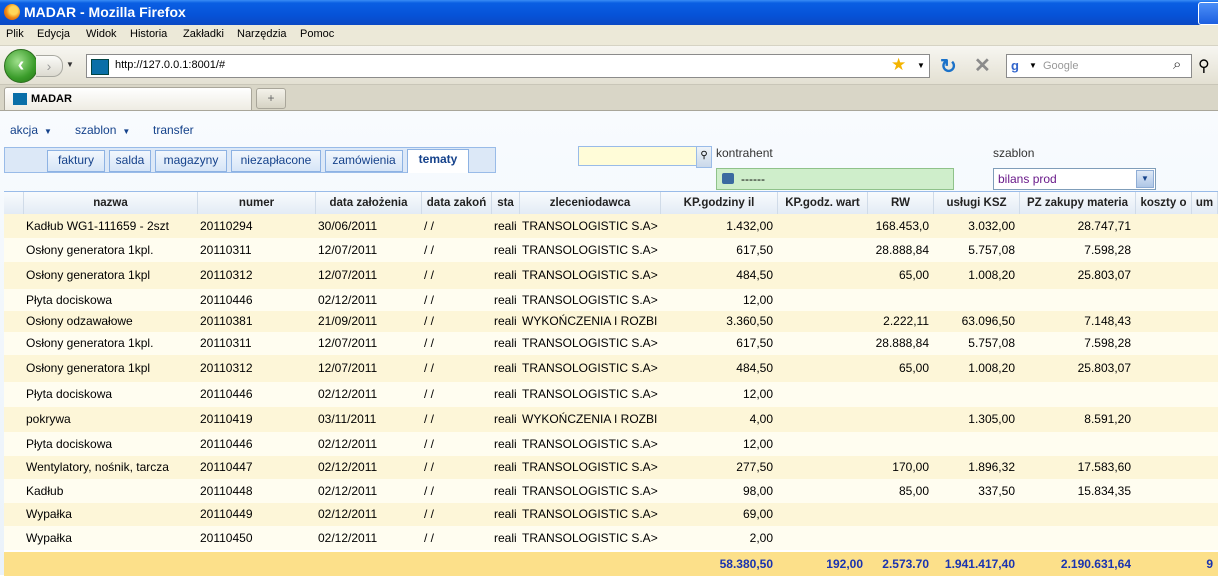 This screenshot has height=576, width=1218. What do you see at coordinates (191, 161) in the screenshot?
I see `tab-magazyny: magazyny` at bounding box center [191, 161].